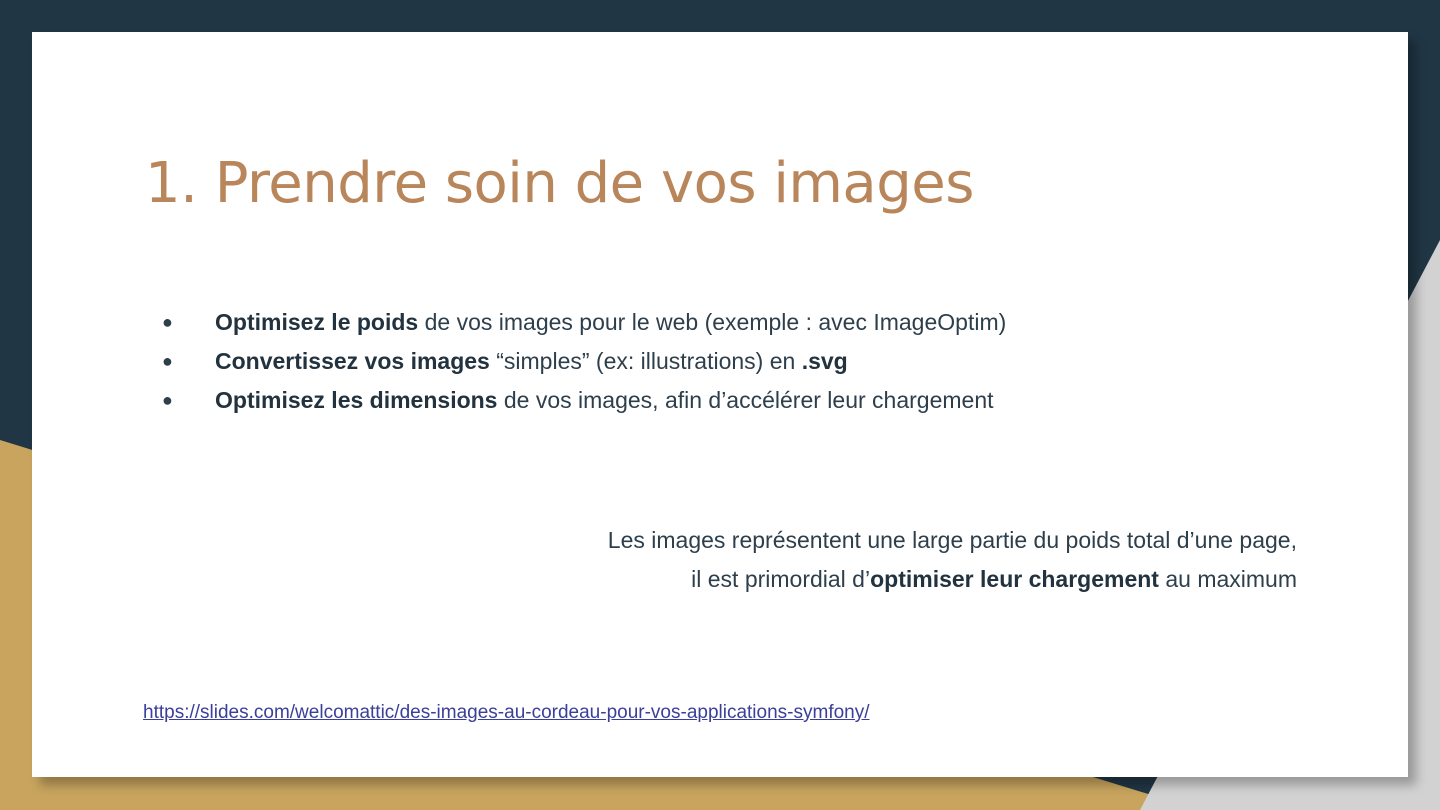 The image size is (1440, 810). I want to click on quote-line-2-bold: optimiser leur chargement, so click(1014, 579).